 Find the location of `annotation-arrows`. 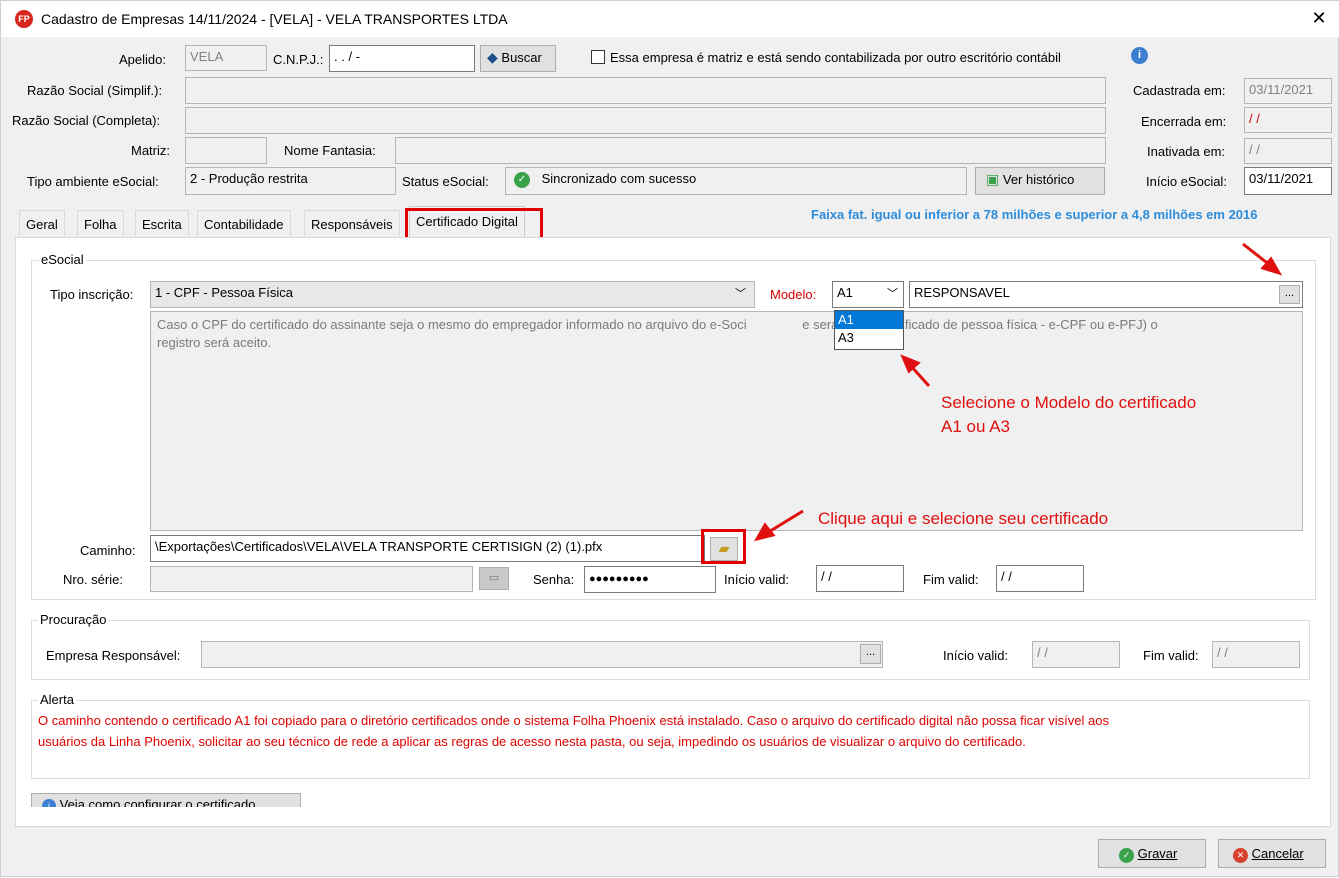

annotation-arrows is located at coordinates (1018, 392).